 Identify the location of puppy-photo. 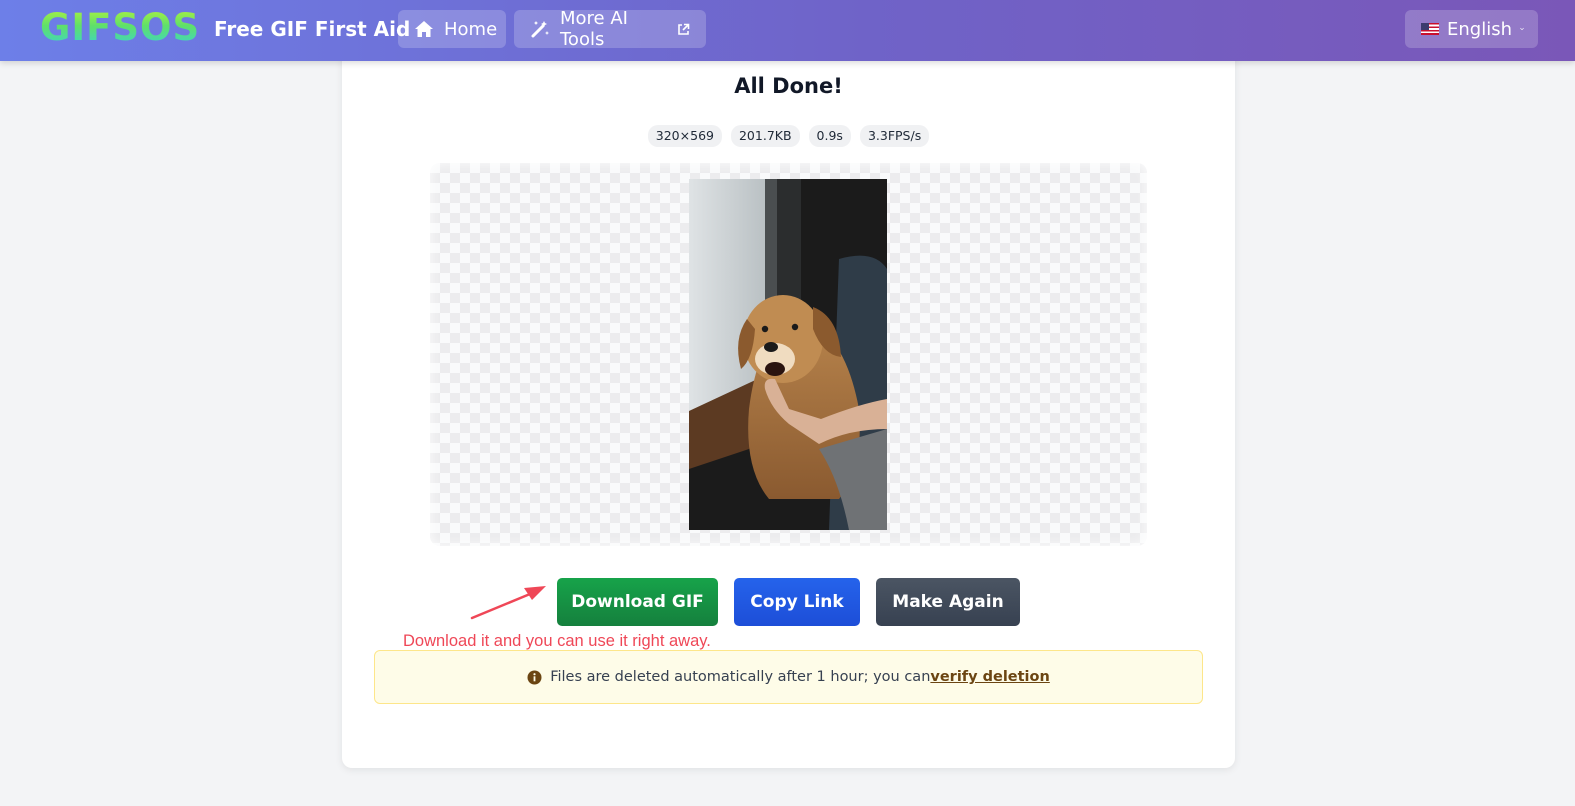
(788, 354).